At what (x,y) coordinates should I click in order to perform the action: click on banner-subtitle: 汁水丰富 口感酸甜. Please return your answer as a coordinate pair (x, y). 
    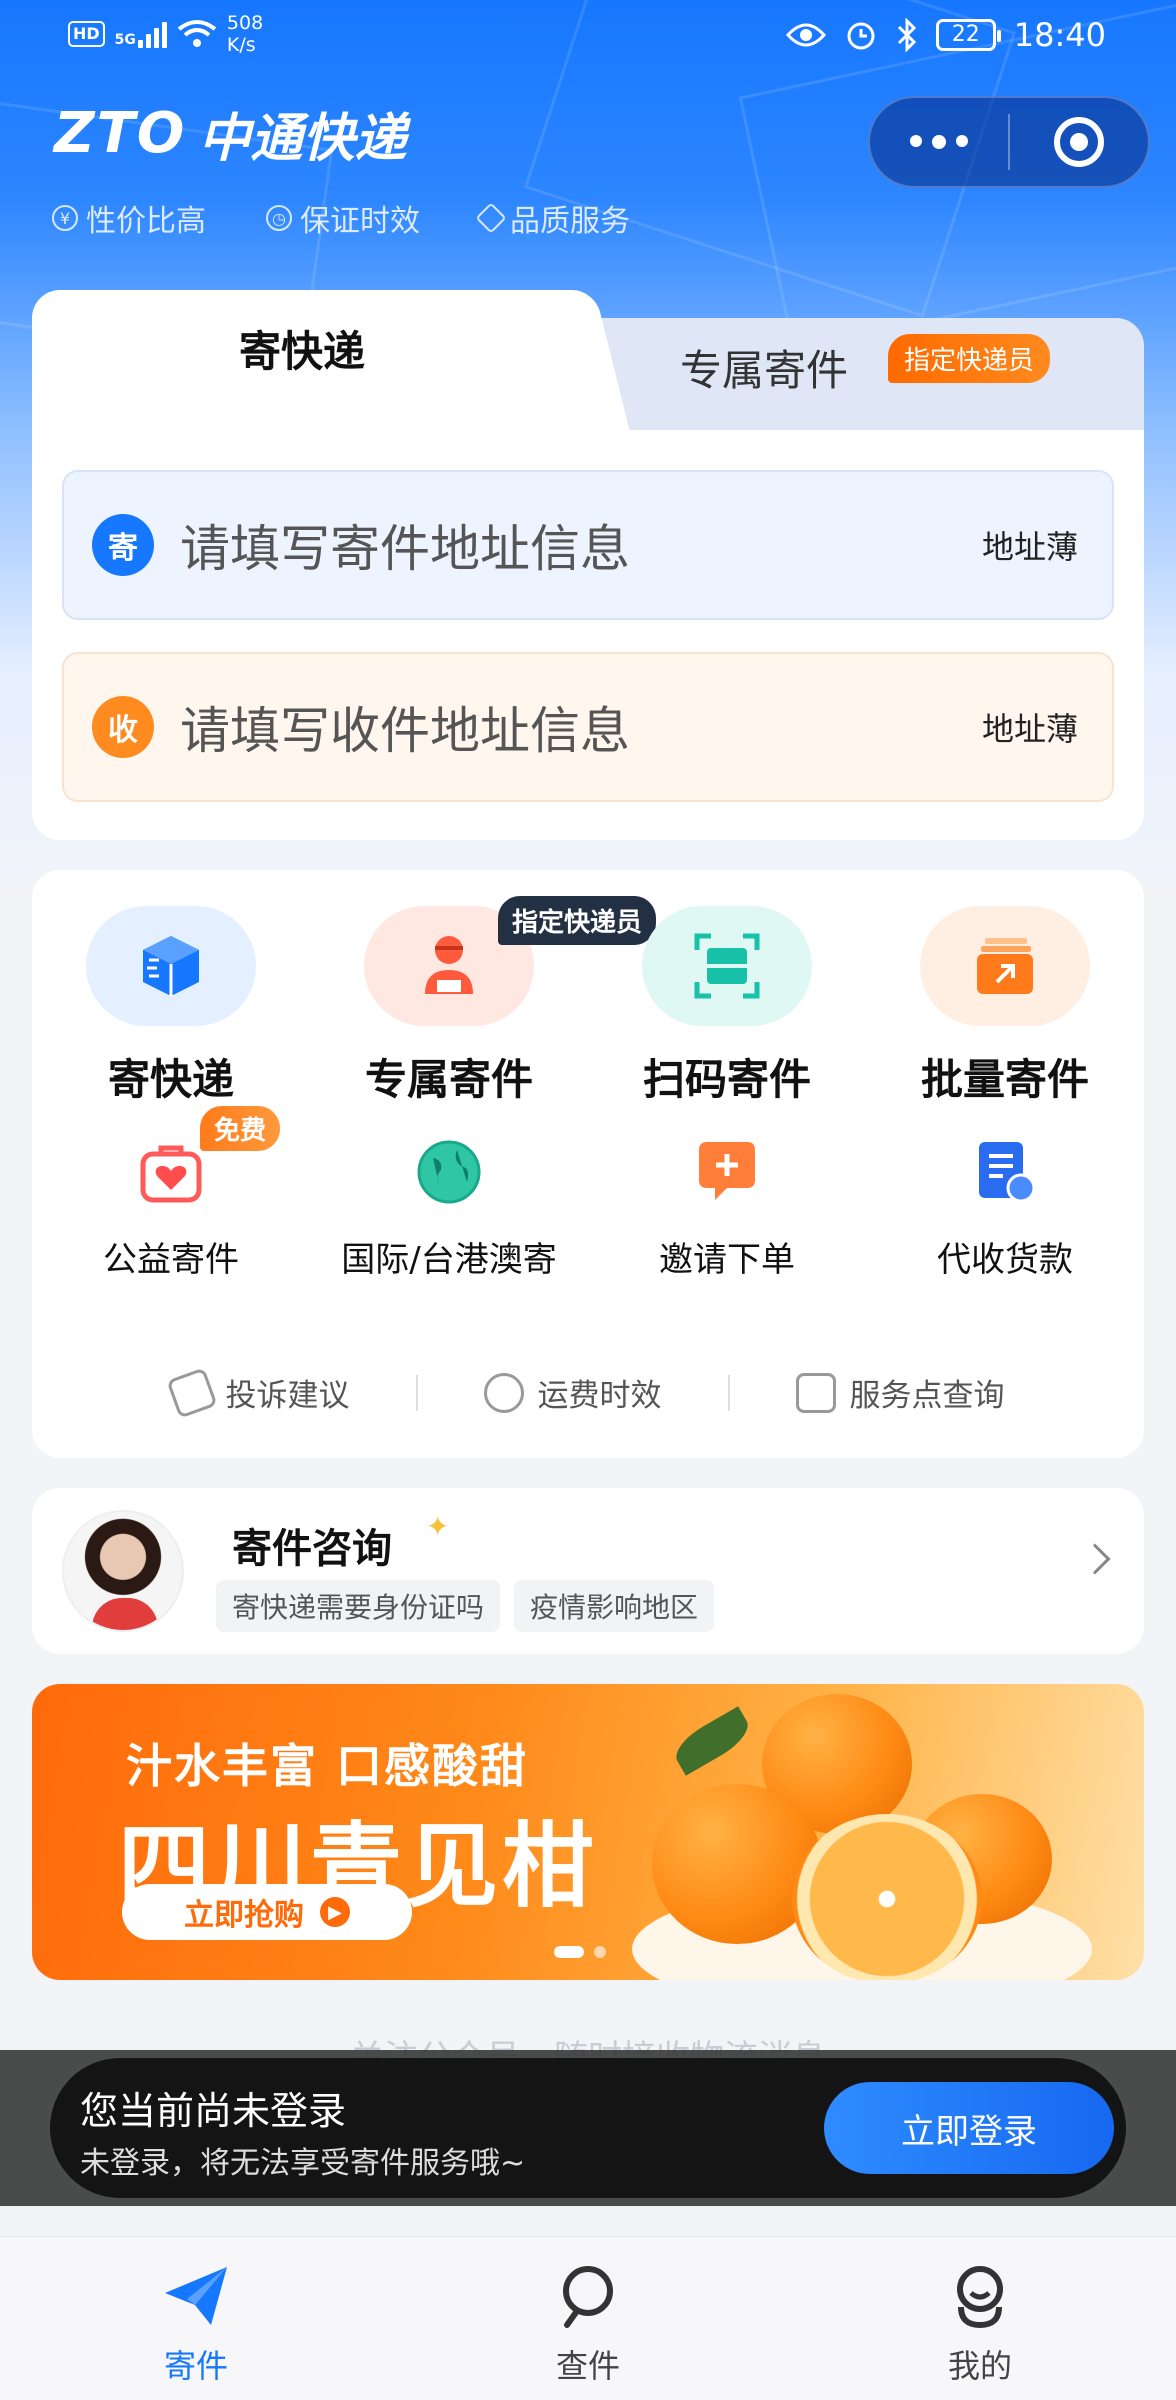
    Looking at the image, I should click on (327, 1766).